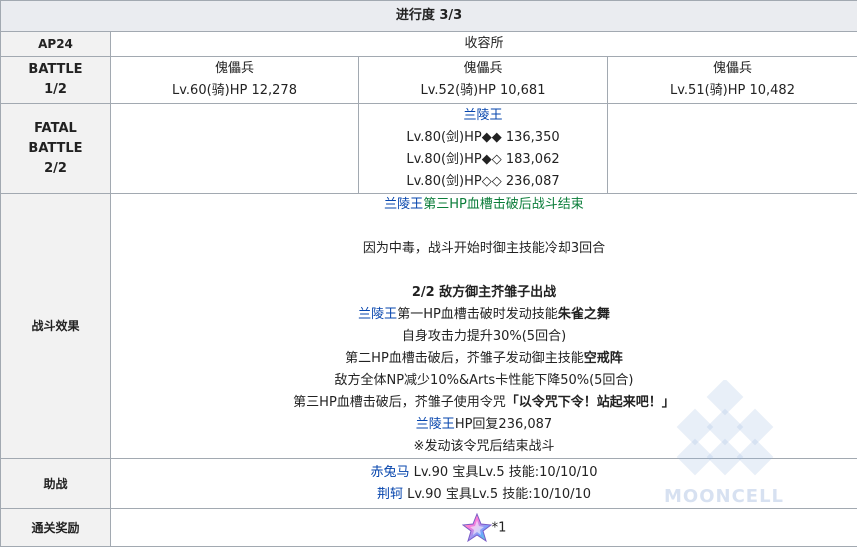 Image resolution: width=857 pixels, height=559 pixels. Describe the element at coordinates (484, 424) in the screenshot. I see `effect-line-9: 兰陵王HP回复236,087` at that location.